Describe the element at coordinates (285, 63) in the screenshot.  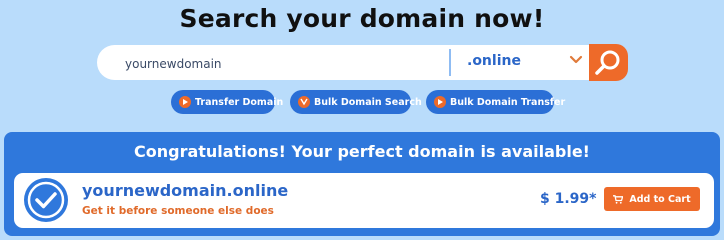
I see `domain-search-input` at that location.